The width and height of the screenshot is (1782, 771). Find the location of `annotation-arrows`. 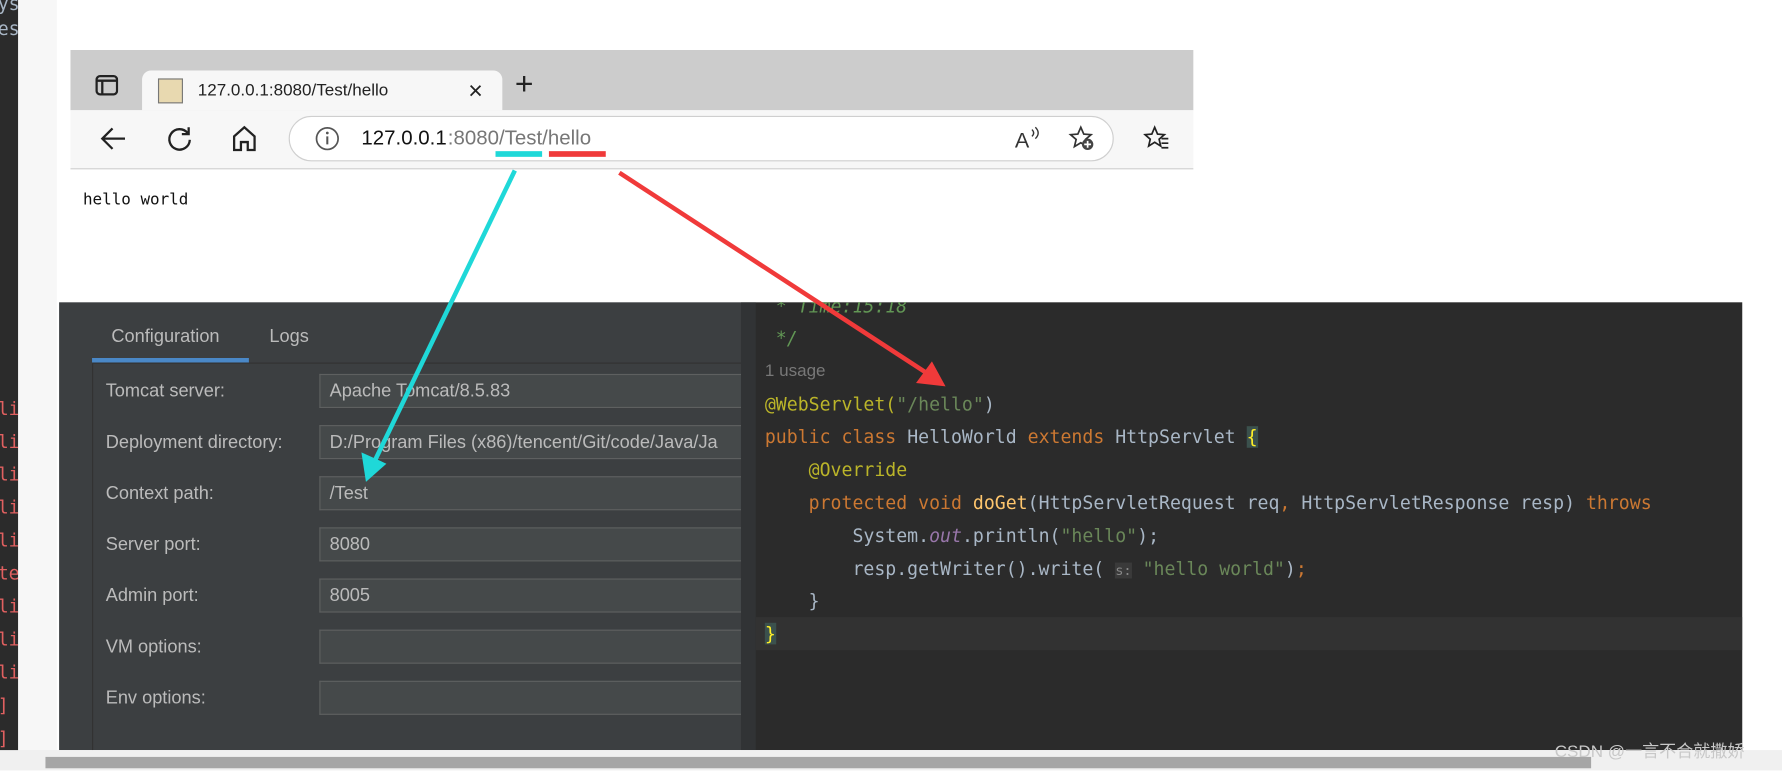

annotation-arrows is located at coordinates (653, 325).